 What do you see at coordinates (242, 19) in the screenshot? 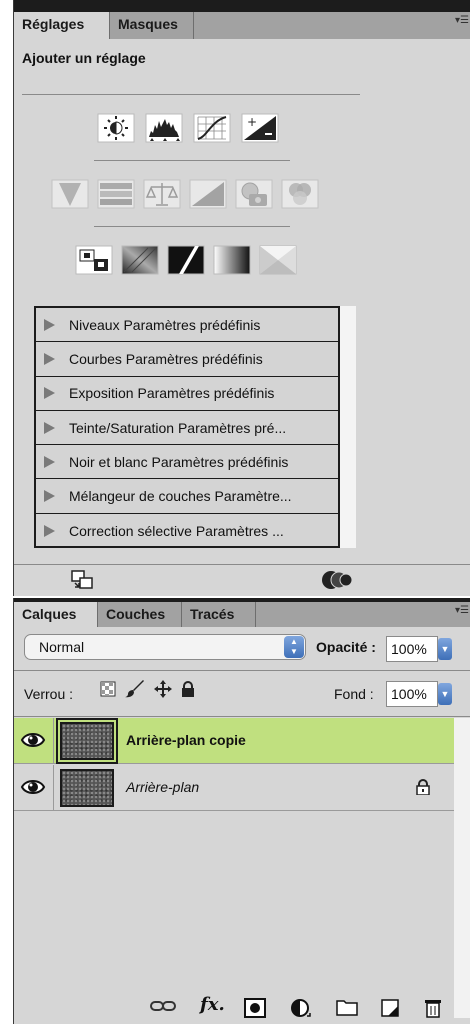
I see `adjustments-tabbar: Réglages Masques ▾☰` at bounding box center [242, 19].